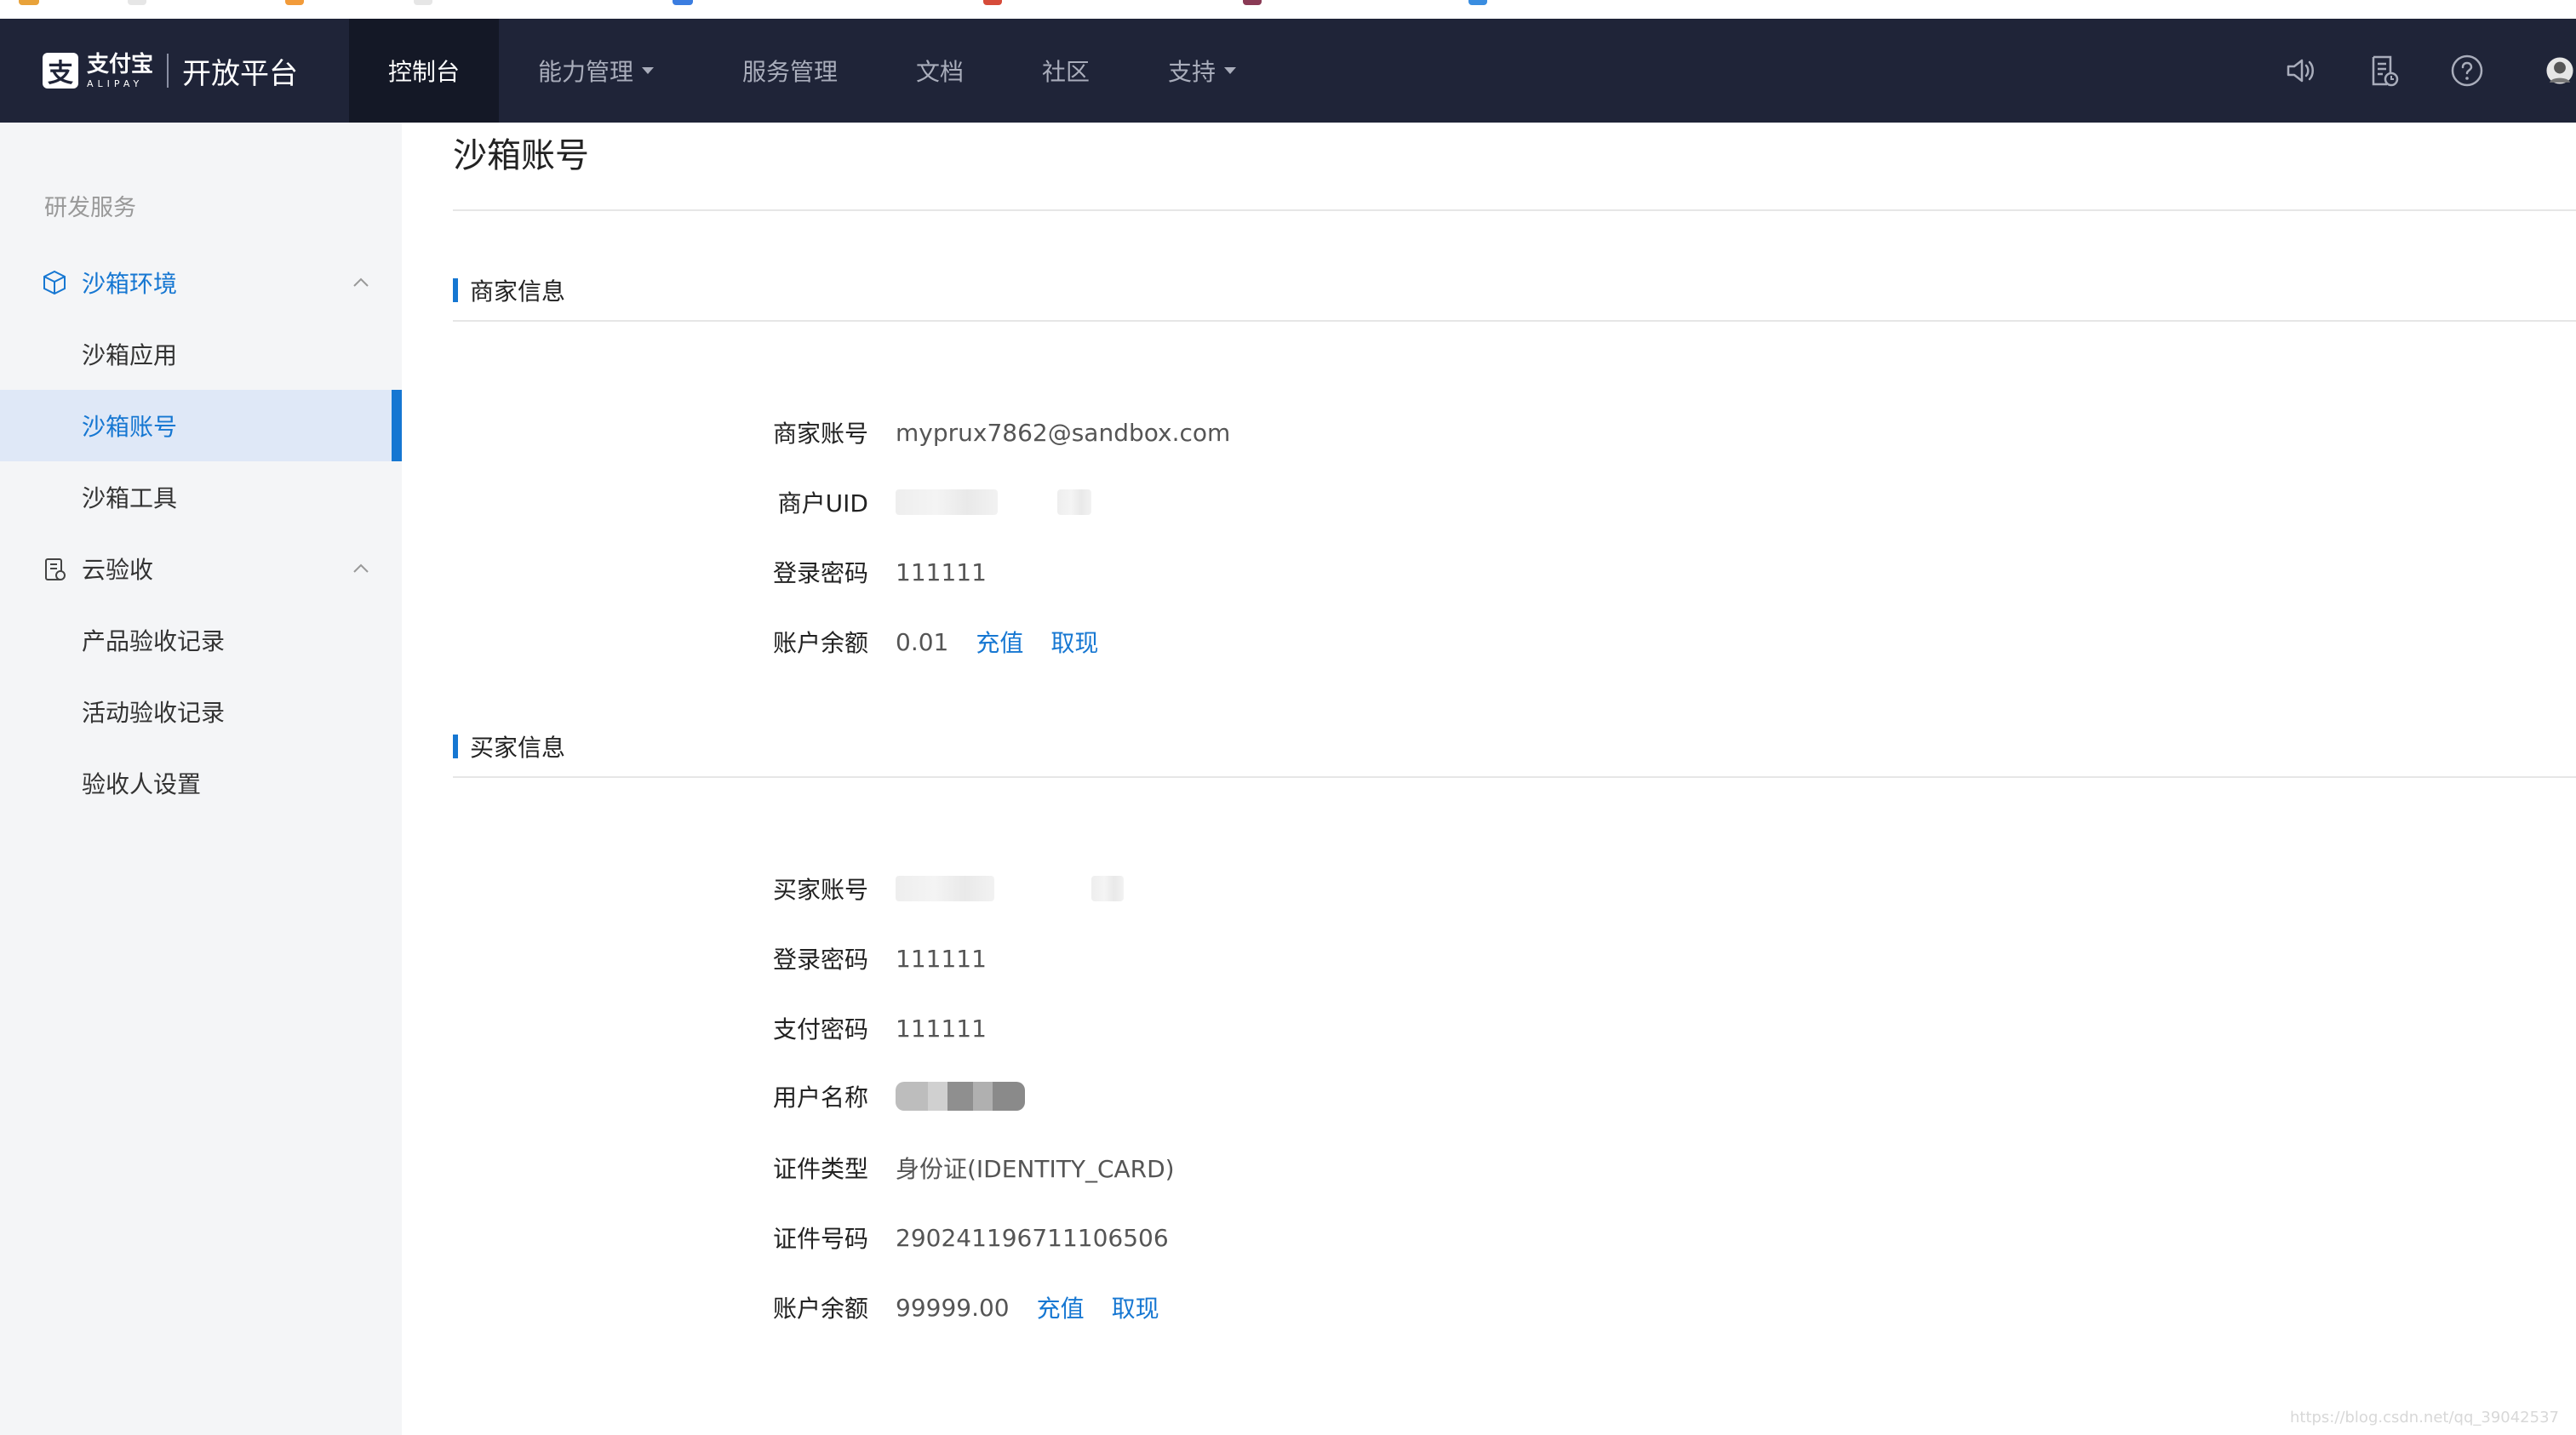 Image resolution: width=2576 pixels, height=1435 pixels. What do you see at coordinates (941, 958) in the screenshot?
I see `buyer-password-value: 111111` at bounding box center [941, 958].